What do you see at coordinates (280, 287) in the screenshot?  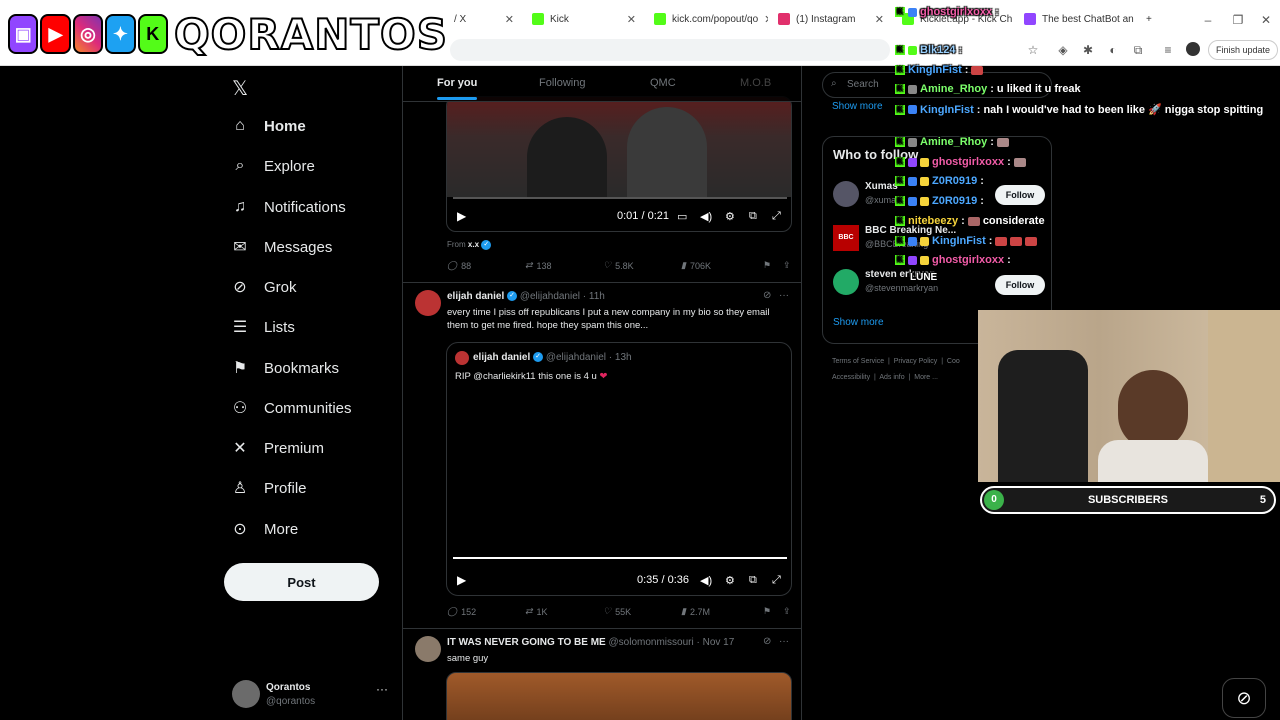 I see `nav-label: Grok` at bounding box center [280, 287].